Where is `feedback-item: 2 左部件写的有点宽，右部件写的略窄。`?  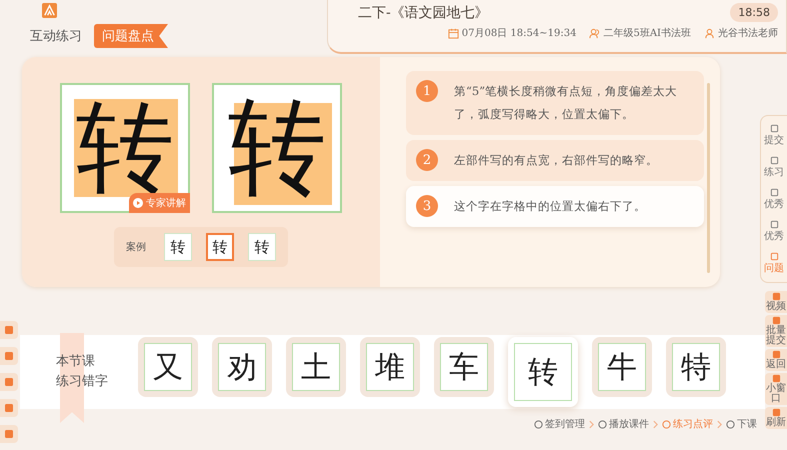
feedback-item: 2 左部件写的有点宽，右部件写的略窄。 is located at coordinates (555, 160).